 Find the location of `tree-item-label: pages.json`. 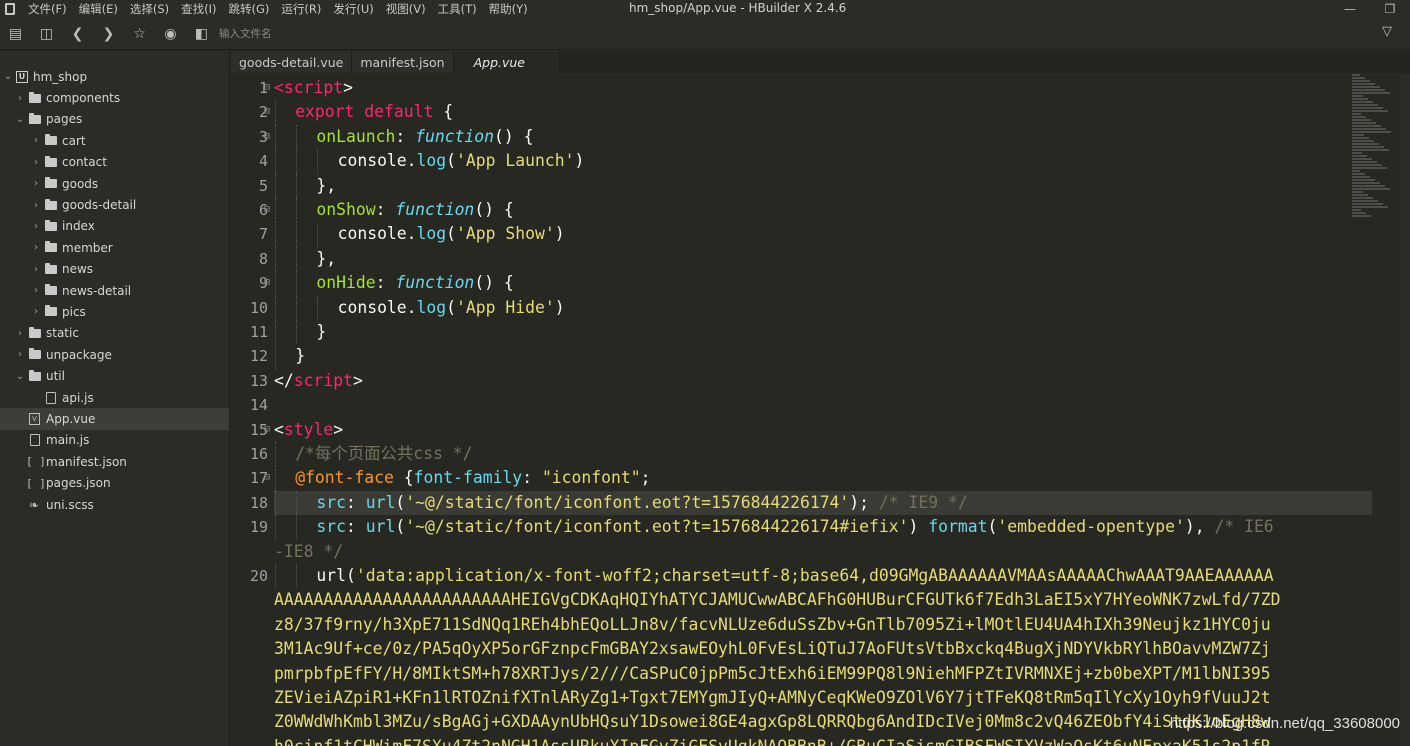

tree-item-label: pages.json is located at coordinates (78, 483).